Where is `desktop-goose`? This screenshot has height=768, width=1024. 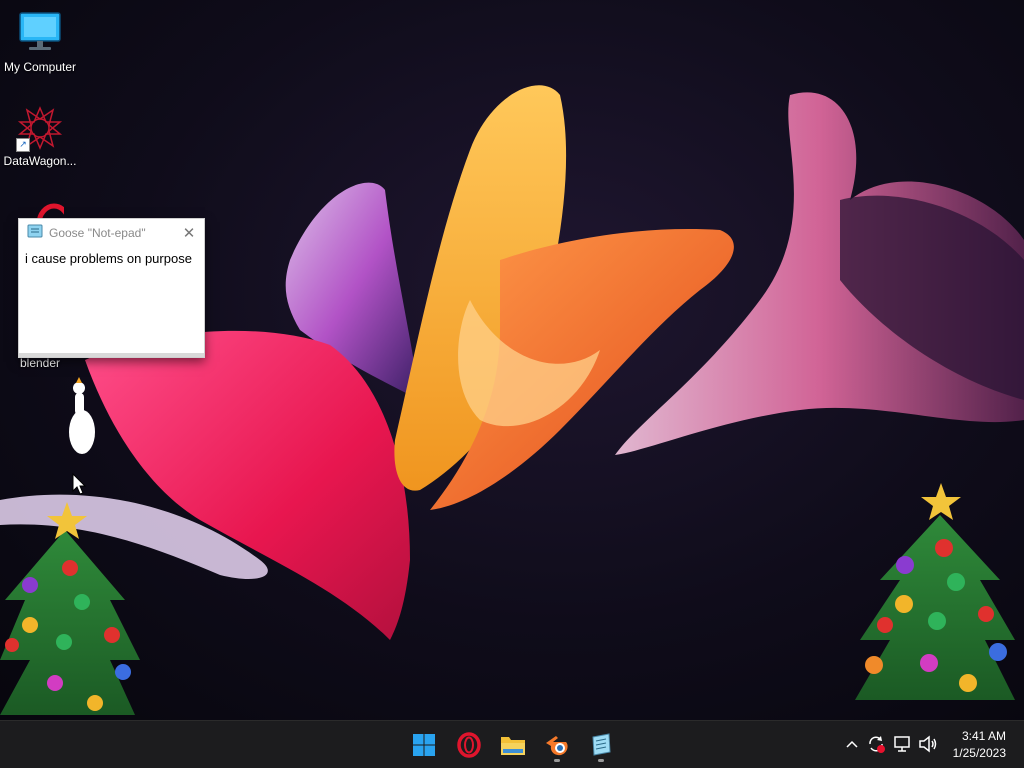 desktop-goose is located at coordinates (82, 415).